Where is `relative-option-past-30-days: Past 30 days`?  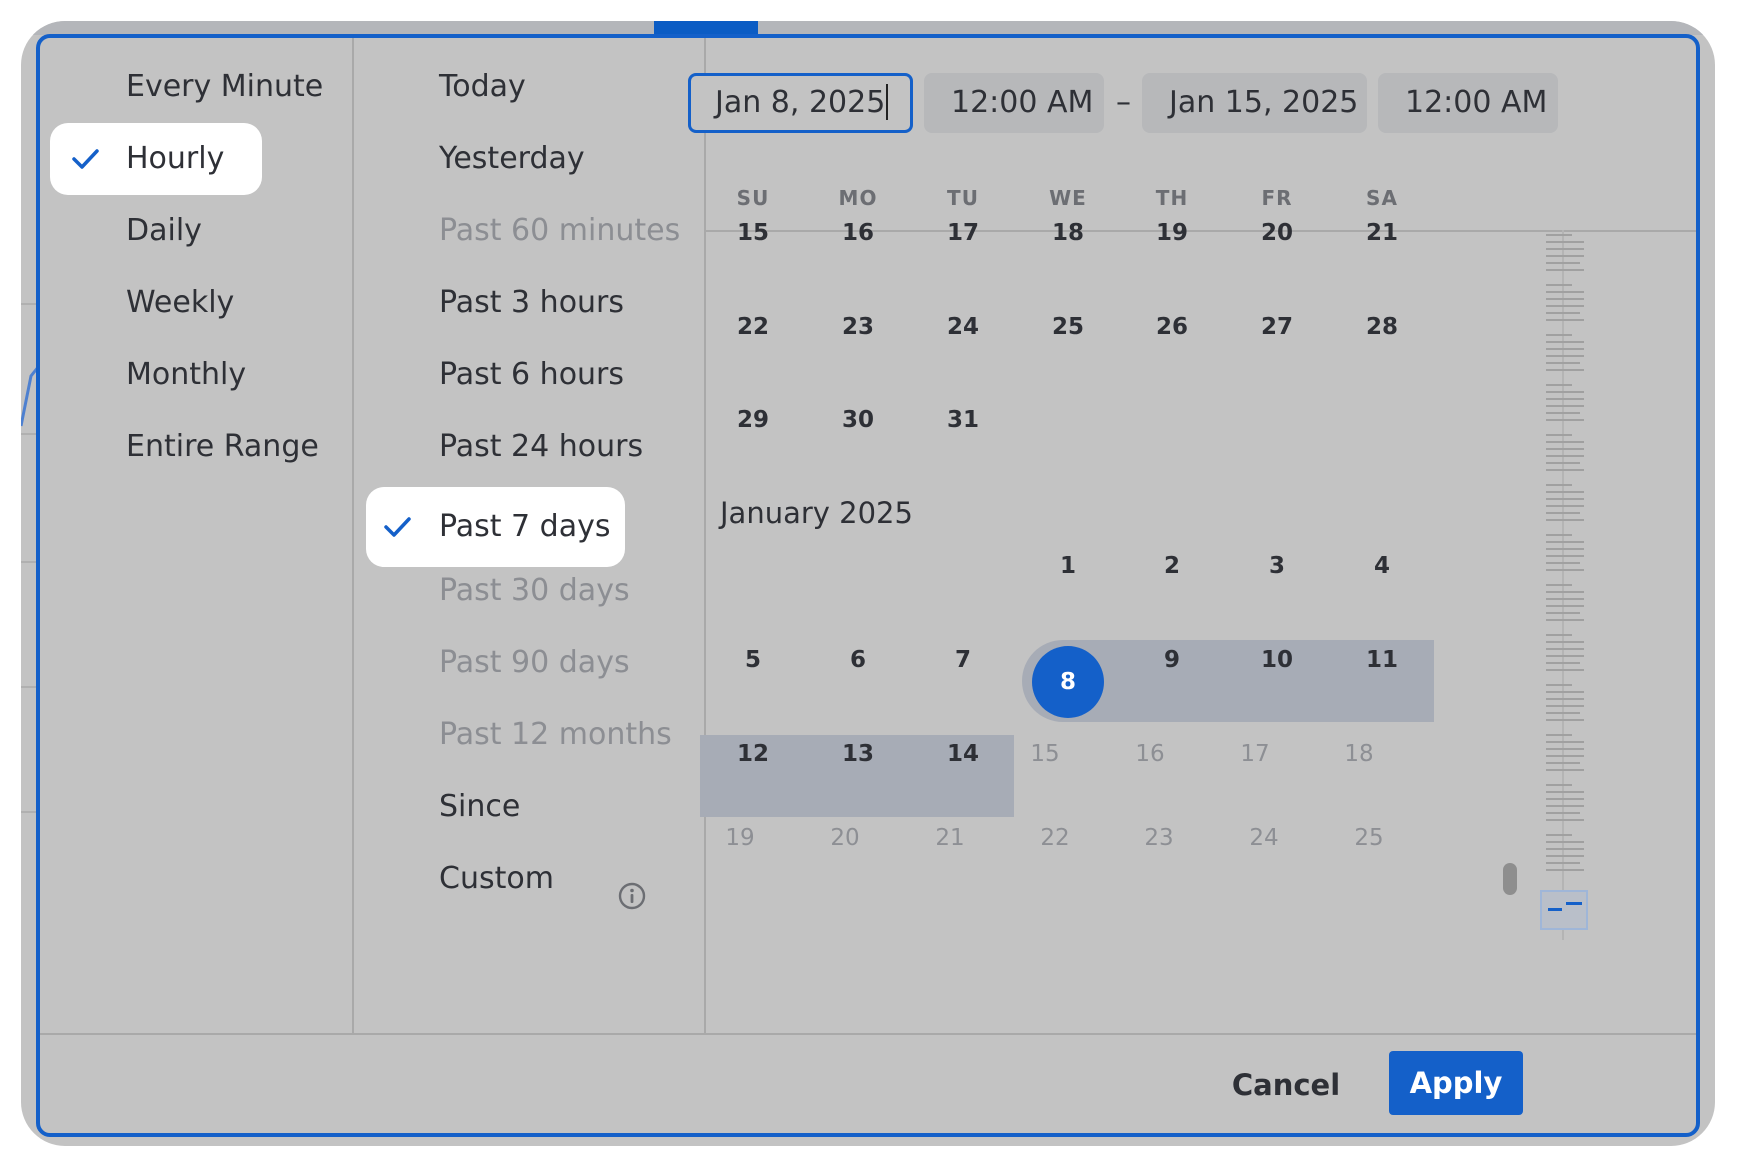 relative-option-past-30-days: Past 30 days is located at coordinates (524, 591).